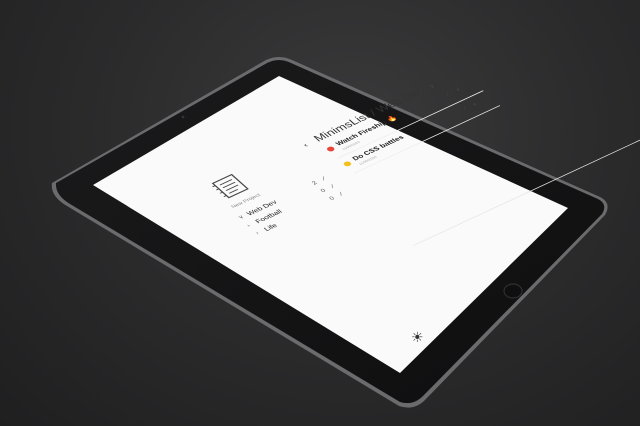  Describe the element at coordinates (183, 117) in the screenshot. I see `camera-dot` at that location.